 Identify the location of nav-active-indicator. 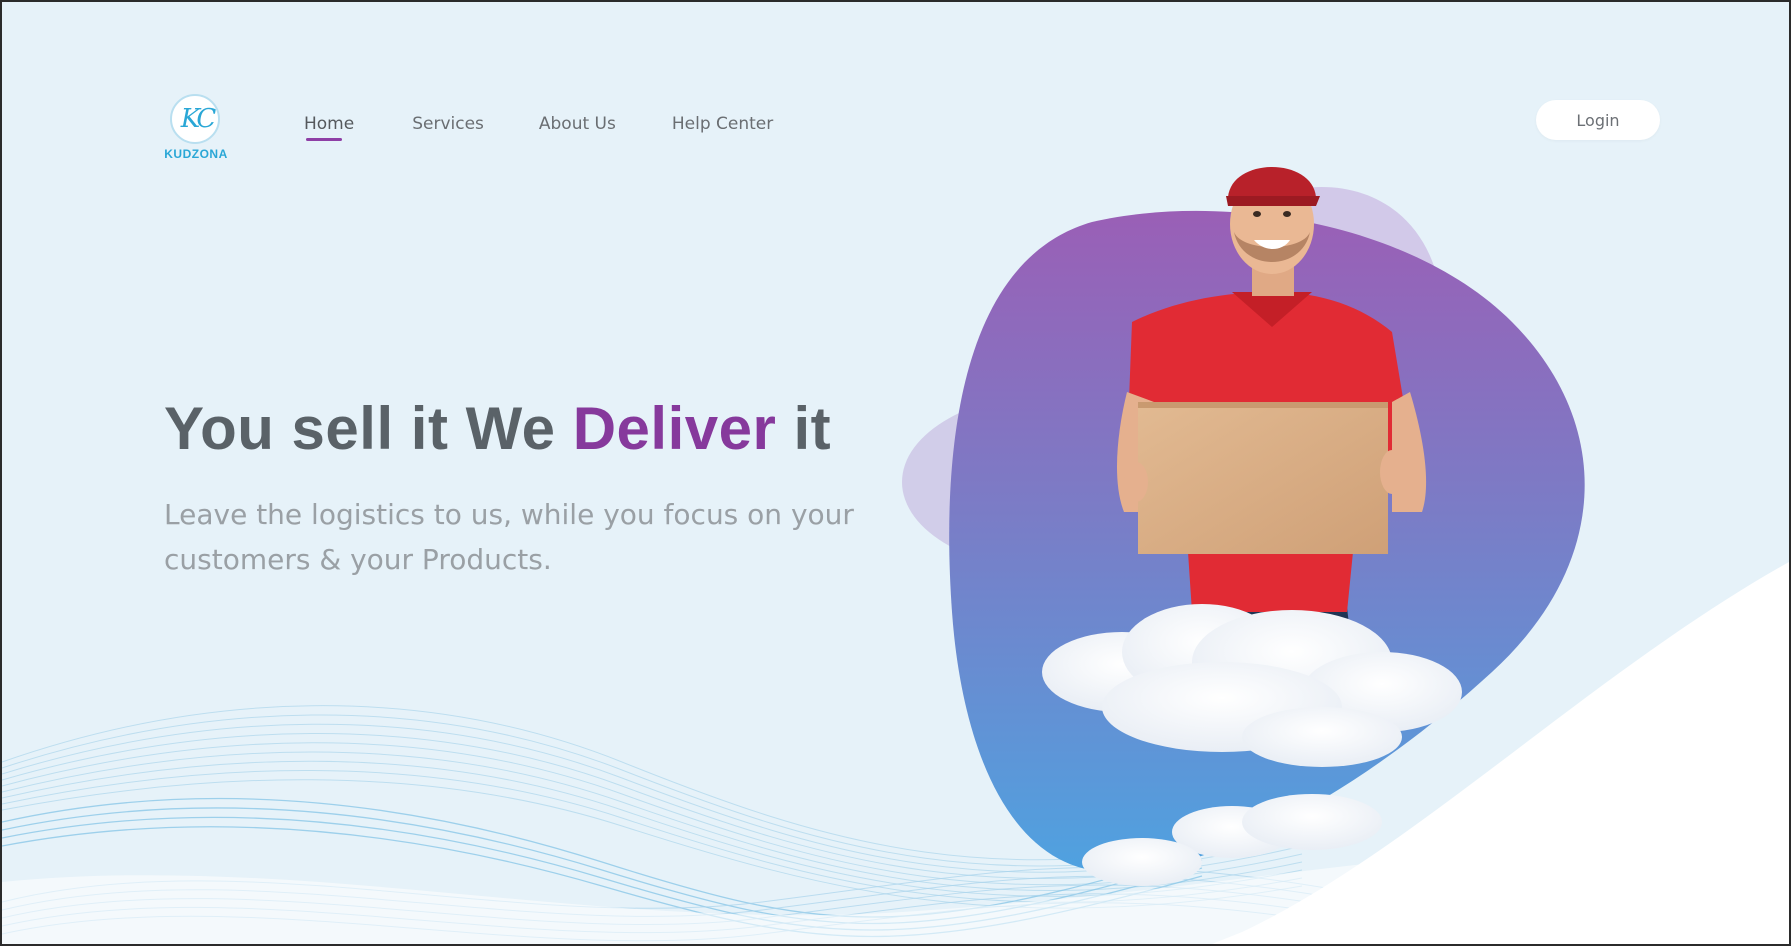
(324, 139).